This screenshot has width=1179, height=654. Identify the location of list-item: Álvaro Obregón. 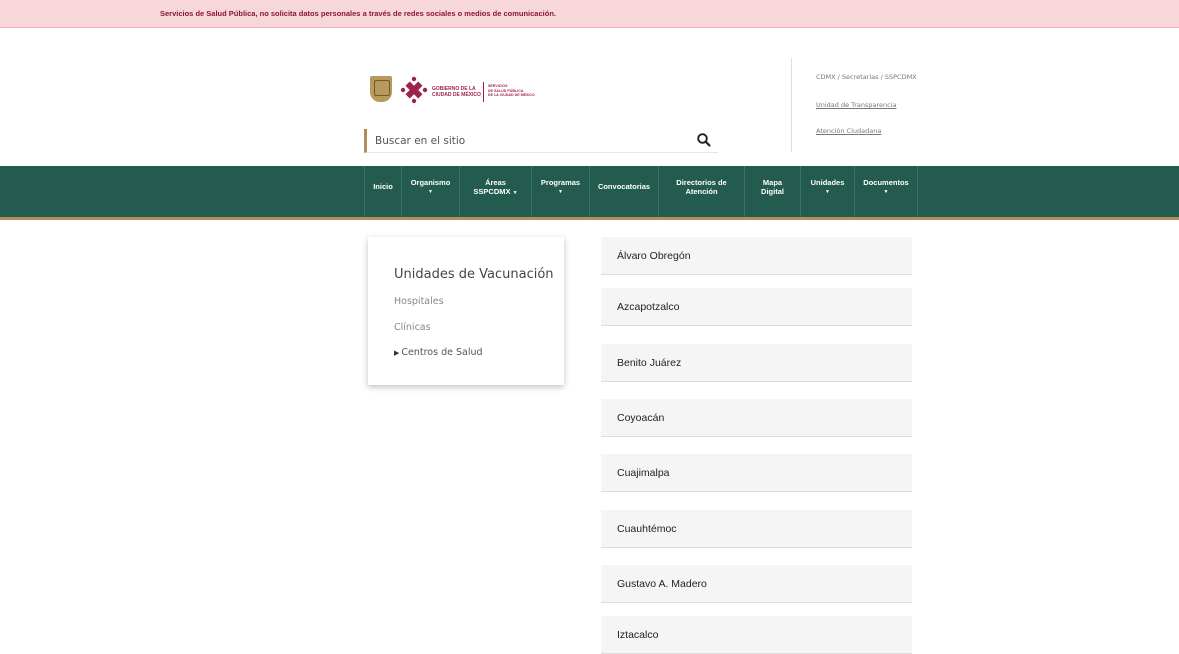
(756, 256).